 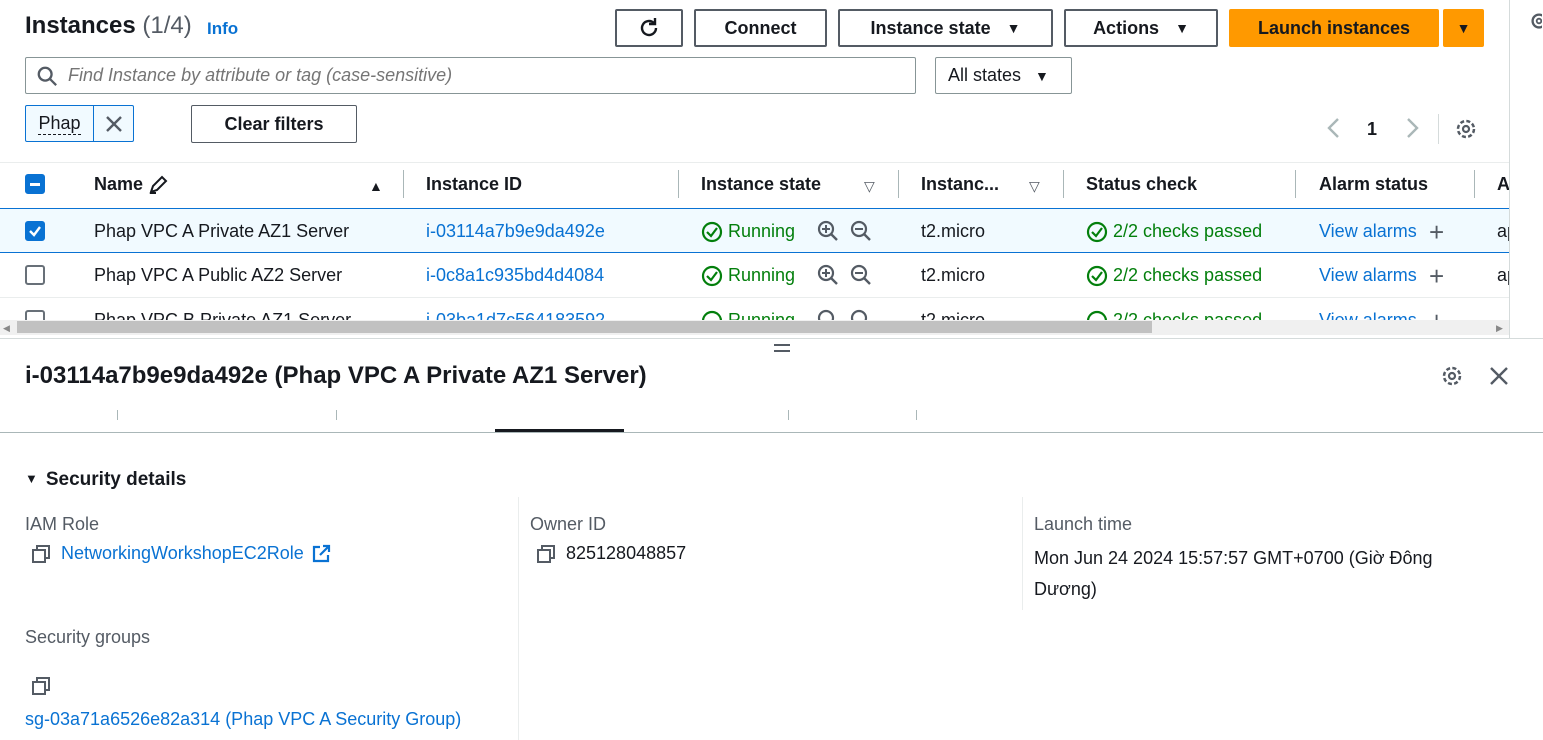 What do you see at coordinates (1438, 129) in the screenshot?
I see `pagination-divider` at bounding box center [1438, 129].